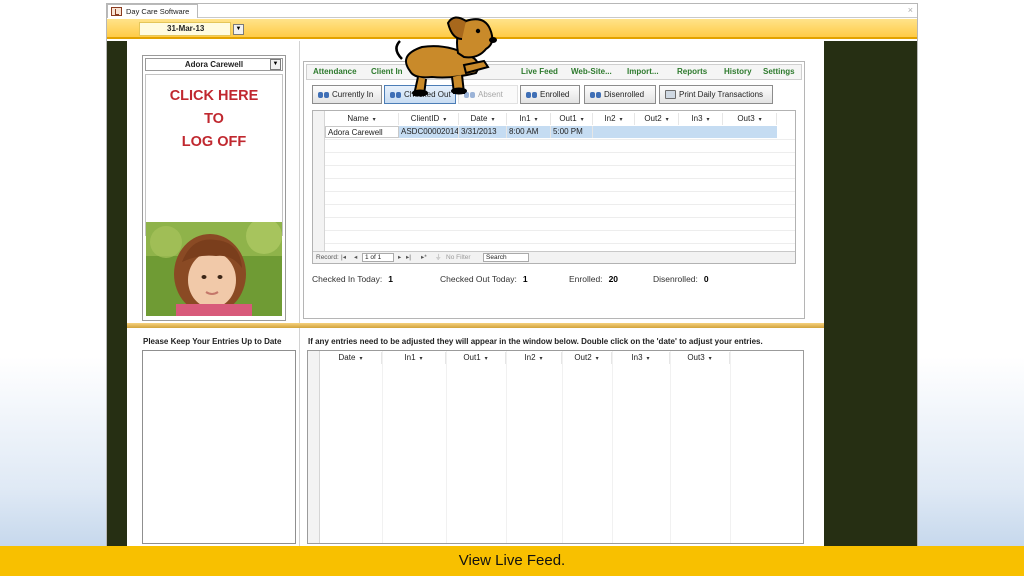  Describe the element at coordinates (475, 325) in the screenshot. I see `section-divider` at that location.